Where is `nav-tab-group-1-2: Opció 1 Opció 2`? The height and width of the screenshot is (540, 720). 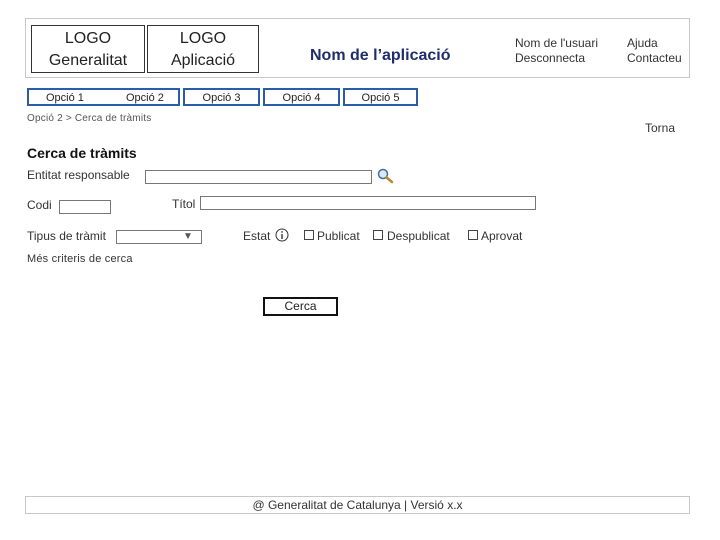
nav-tab-group-1-2: Opció 1 Opció 2 is located at coordinates (103, 97).